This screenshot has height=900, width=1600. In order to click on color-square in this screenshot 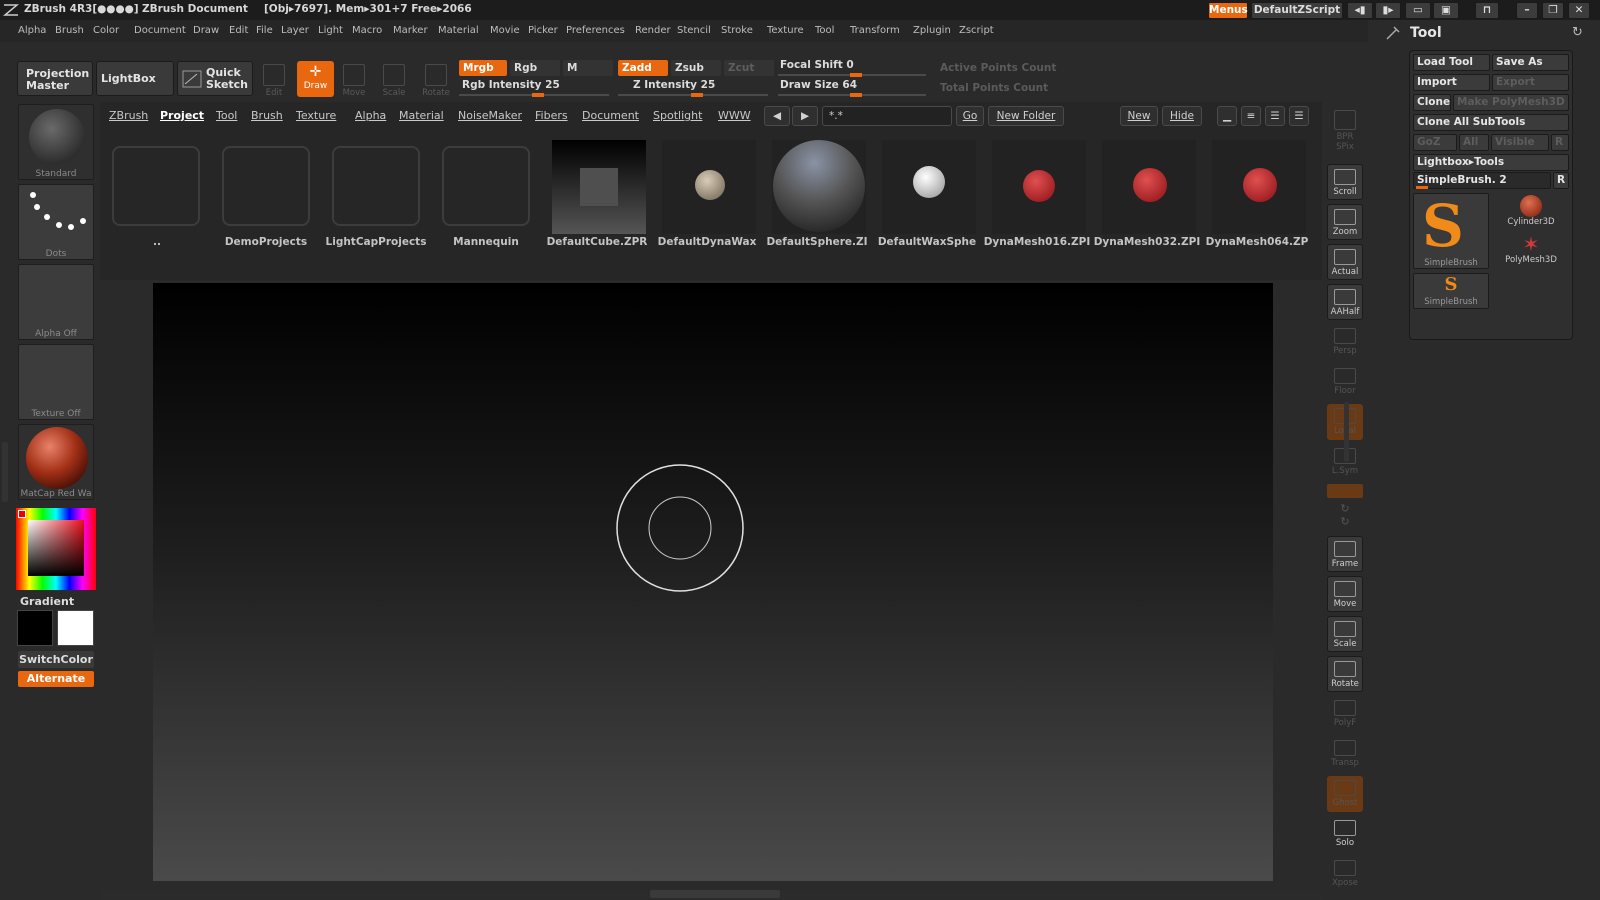, I will do `click(56, 548)`.